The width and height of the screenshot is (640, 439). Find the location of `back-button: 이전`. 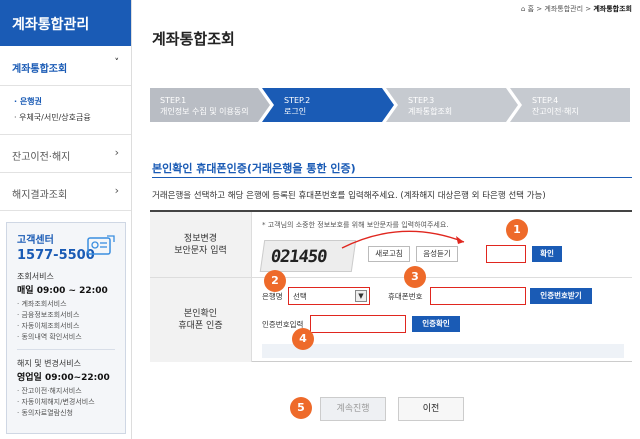

back-button: 이전 is located at coordinates (431, 409).